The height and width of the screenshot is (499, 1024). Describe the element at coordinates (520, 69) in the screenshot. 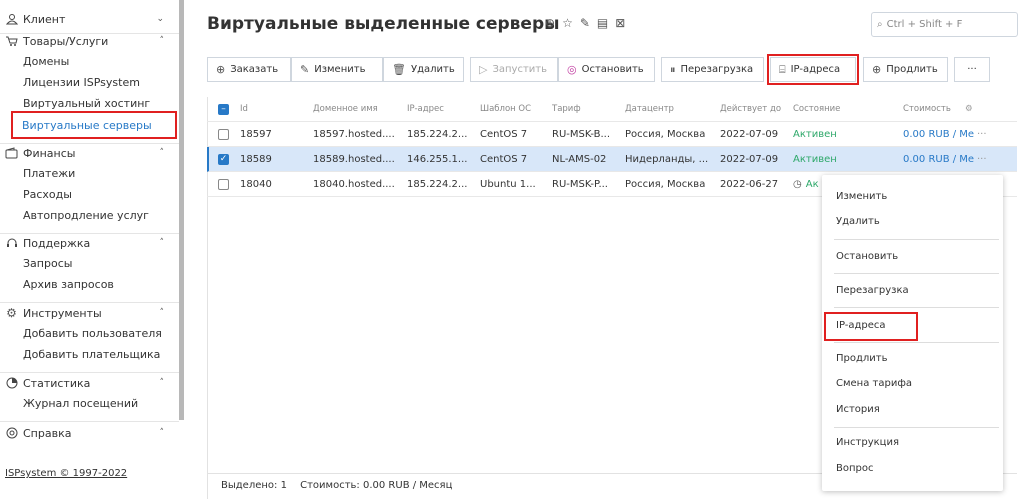

I see `start-label: Запустить` at that location.